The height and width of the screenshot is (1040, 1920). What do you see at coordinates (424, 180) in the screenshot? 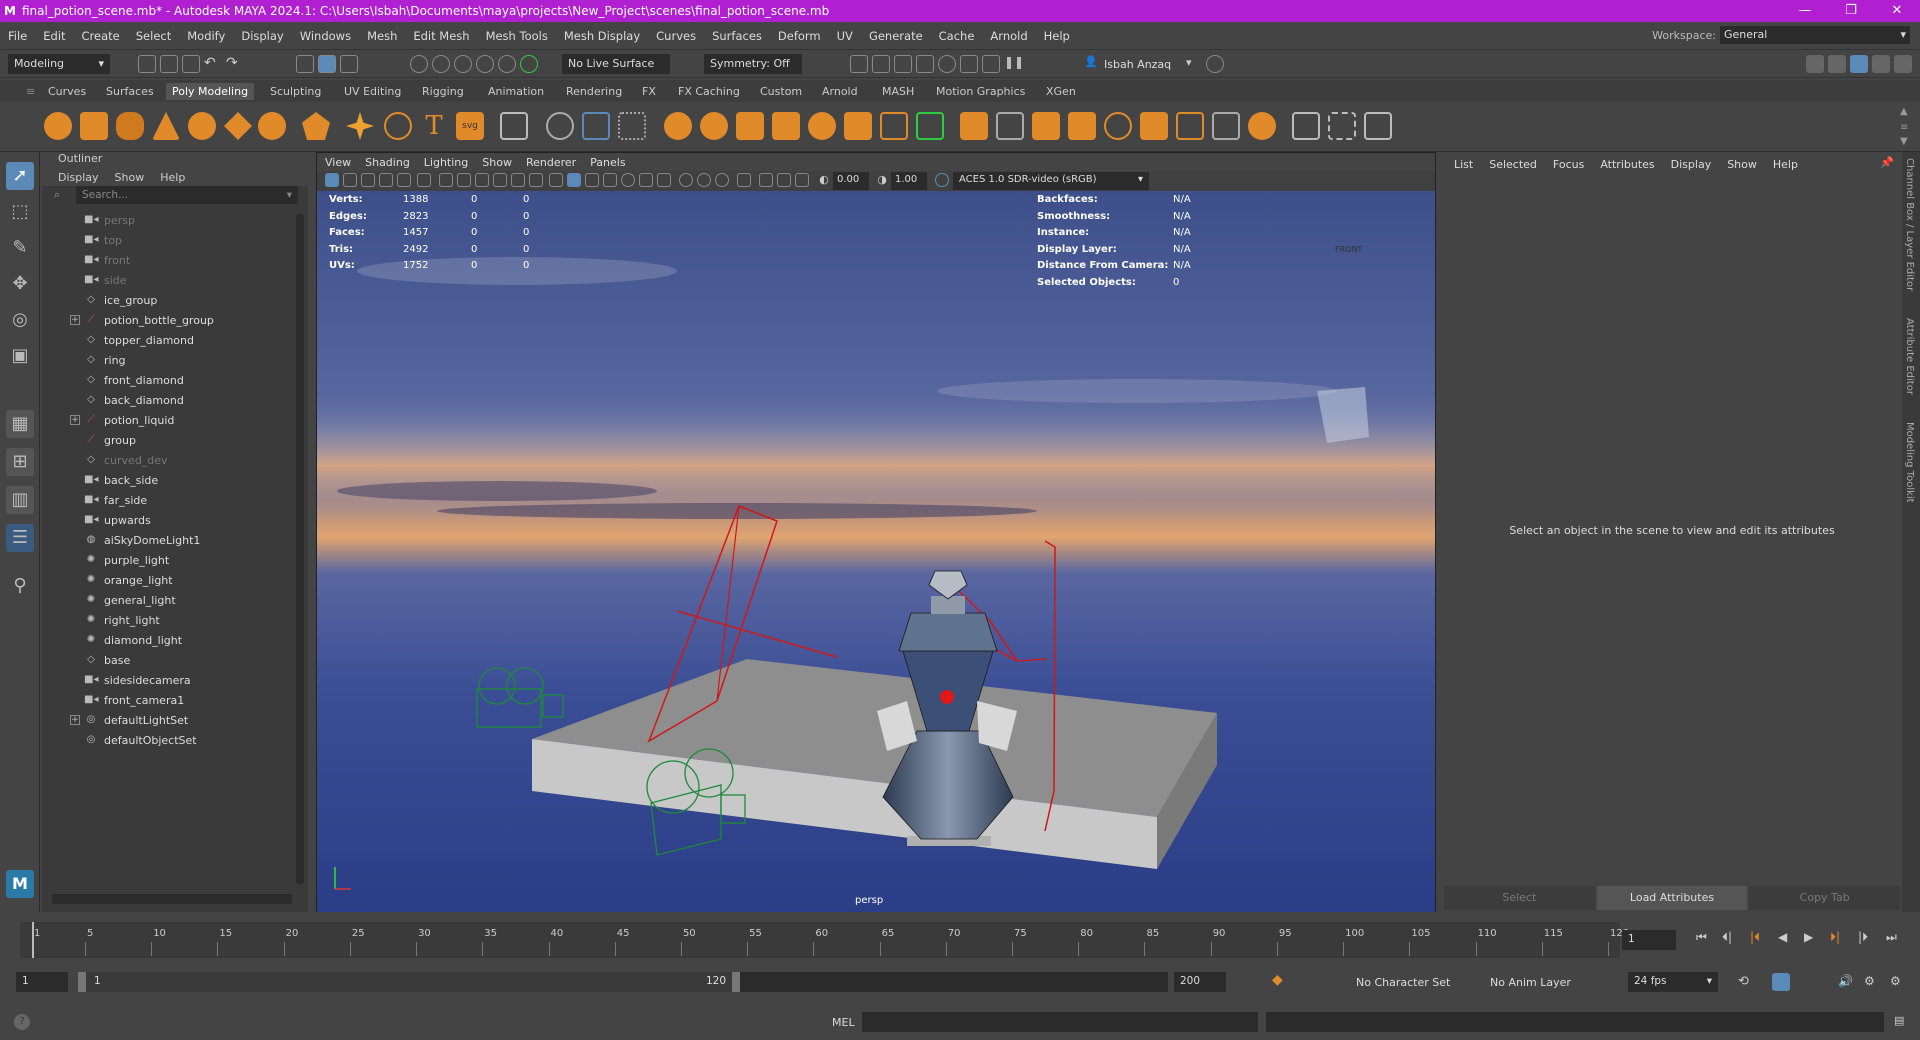
I see `grease-pencil-icon` at bounding box center [424, 180].